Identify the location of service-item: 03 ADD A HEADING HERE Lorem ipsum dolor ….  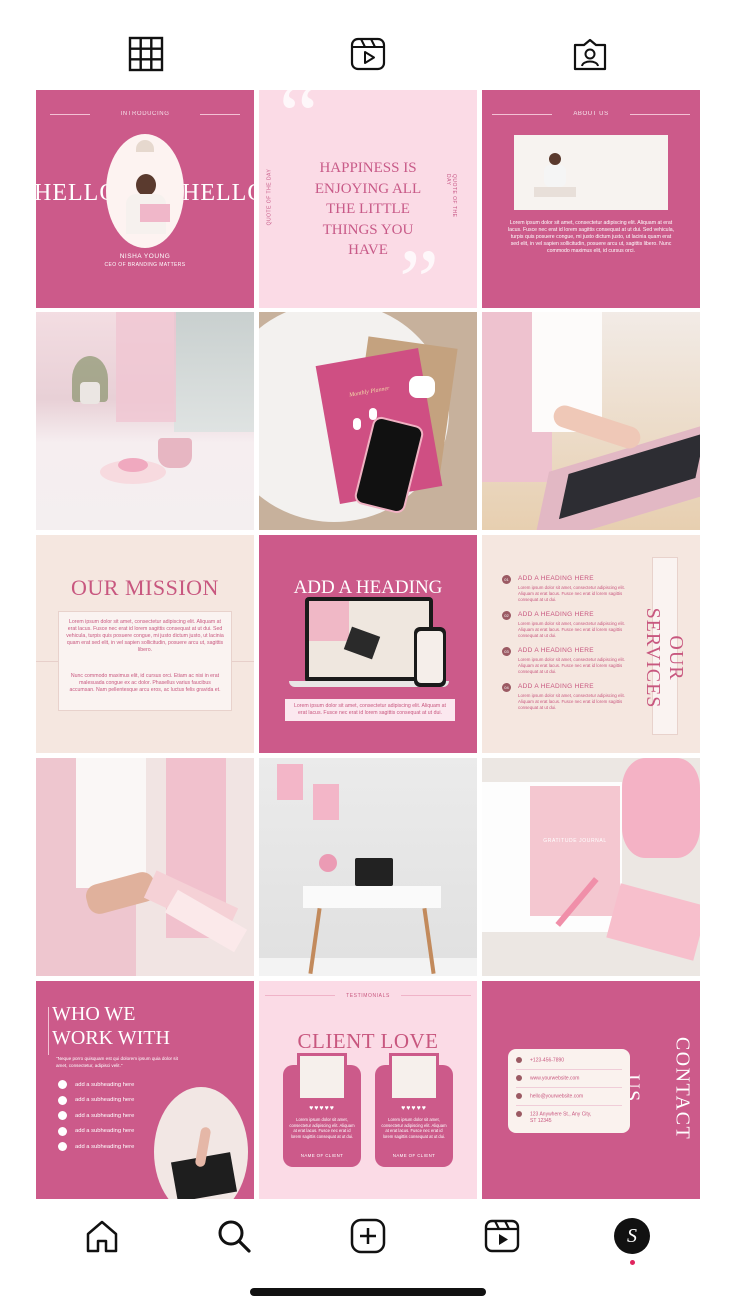
(572, 663).